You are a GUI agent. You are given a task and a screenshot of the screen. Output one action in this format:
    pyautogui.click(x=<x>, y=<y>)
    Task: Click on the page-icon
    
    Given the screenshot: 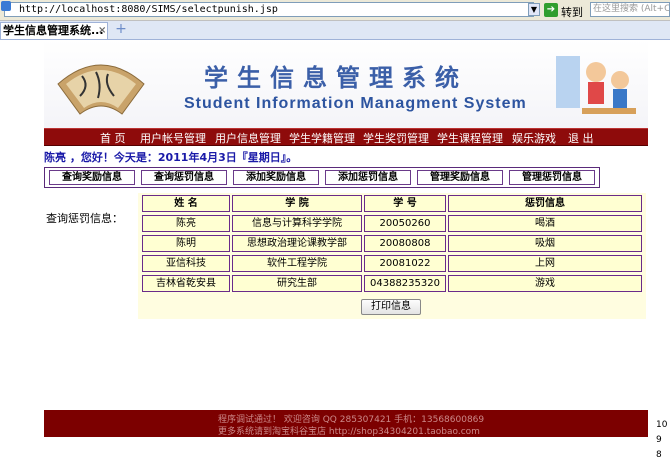 What is the action you would take?
    pyautogui.click(x=6, y=6)
    